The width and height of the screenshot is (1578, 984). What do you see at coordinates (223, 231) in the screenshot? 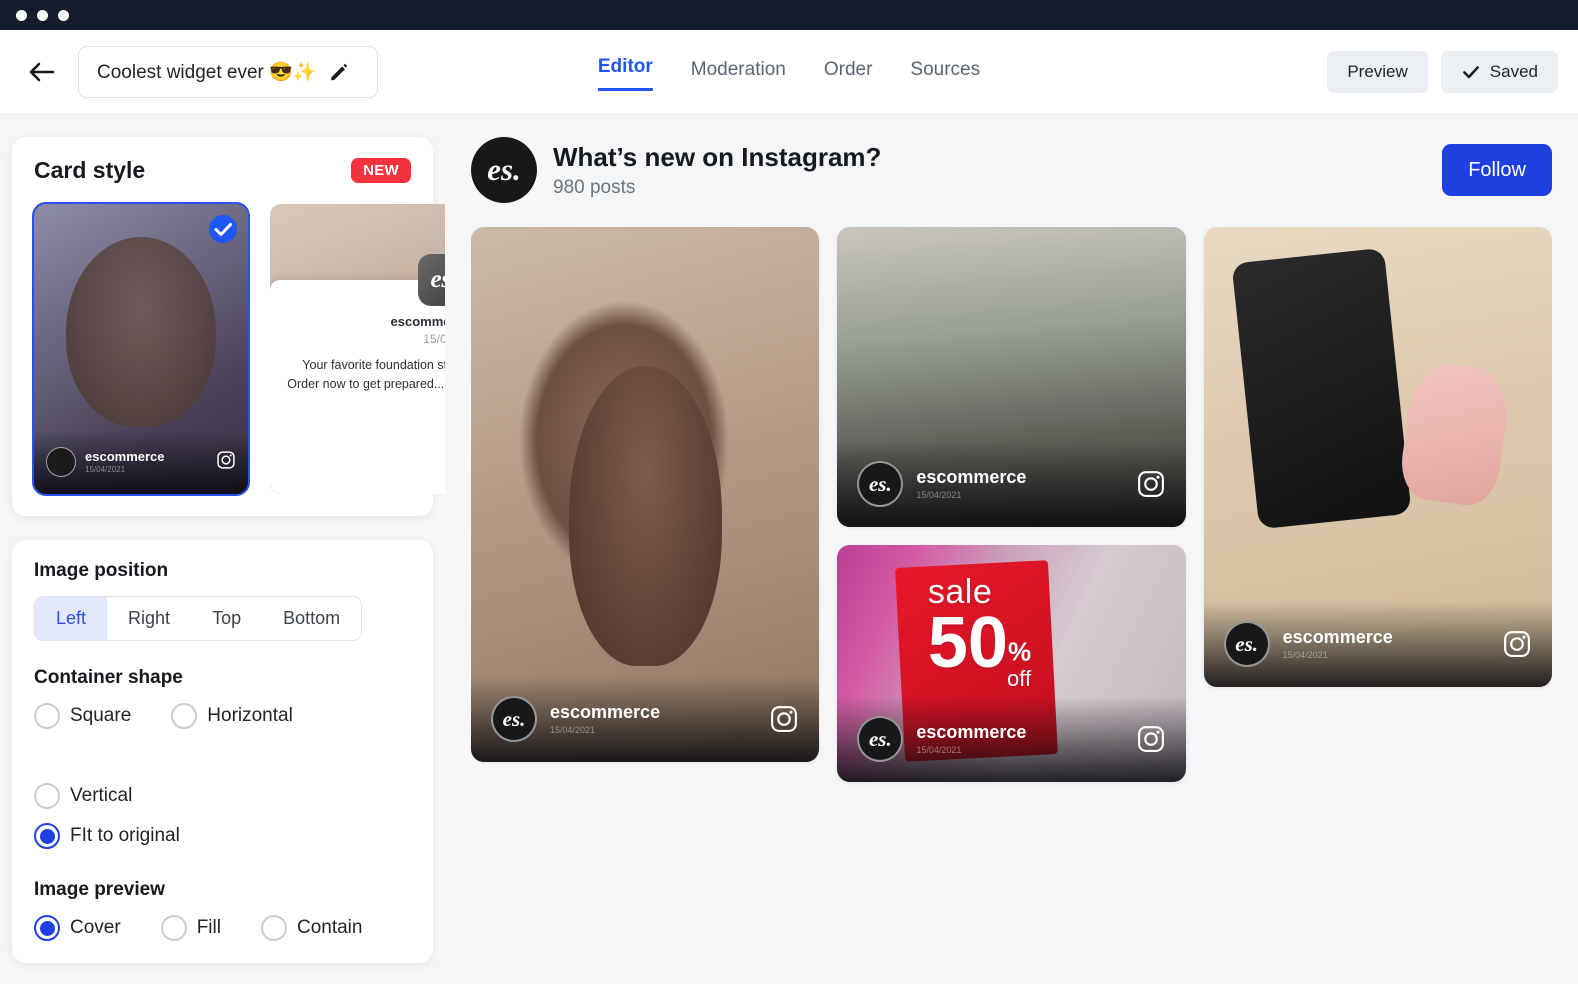
I see `check-circle-icon` at bounding box center [223, 231].